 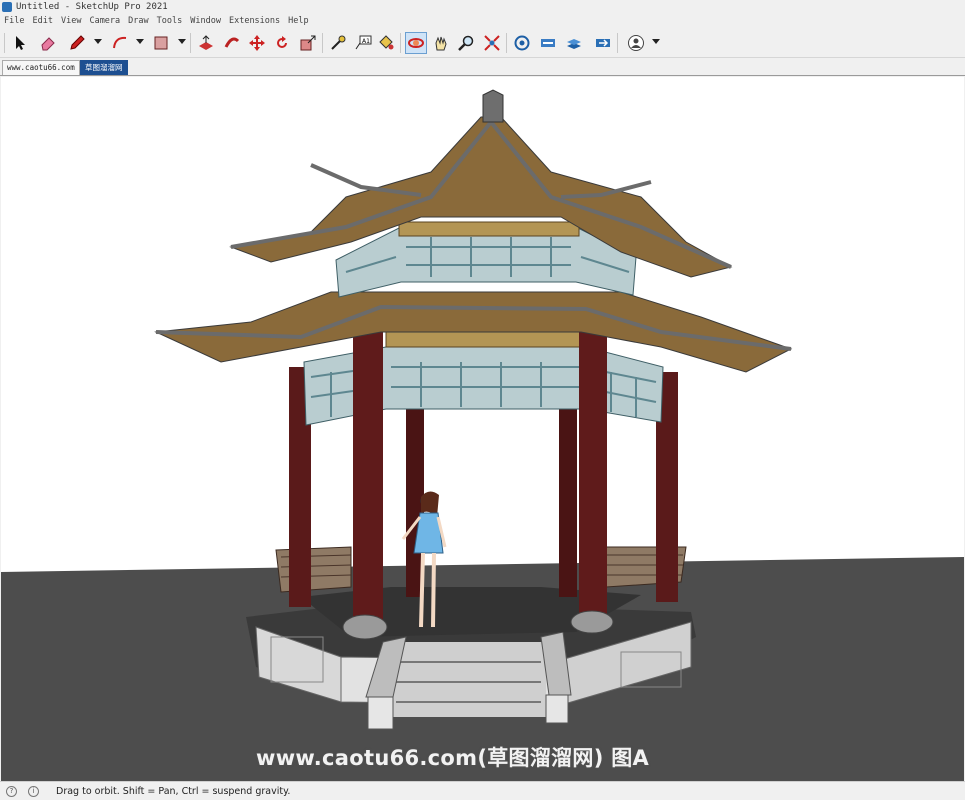 I want to click on menu-view: View, so click(x=71, y=21).